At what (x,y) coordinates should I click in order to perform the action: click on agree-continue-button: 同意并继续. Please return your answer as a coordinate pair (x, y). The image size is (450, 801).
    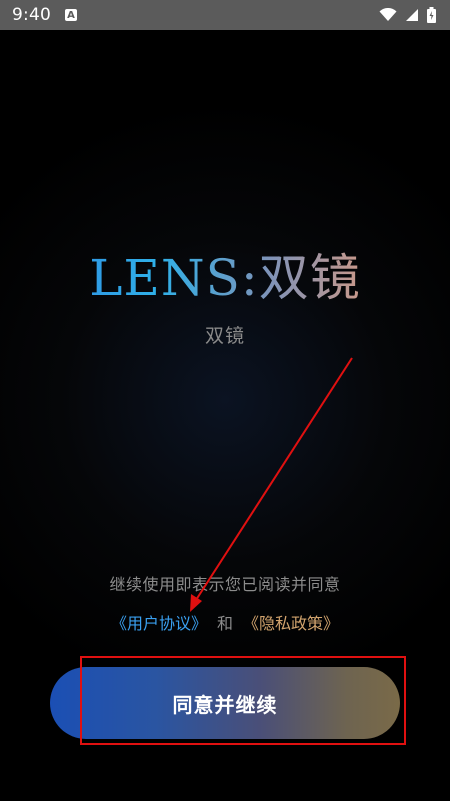
    Looking at the image, I should click on (225, 703).